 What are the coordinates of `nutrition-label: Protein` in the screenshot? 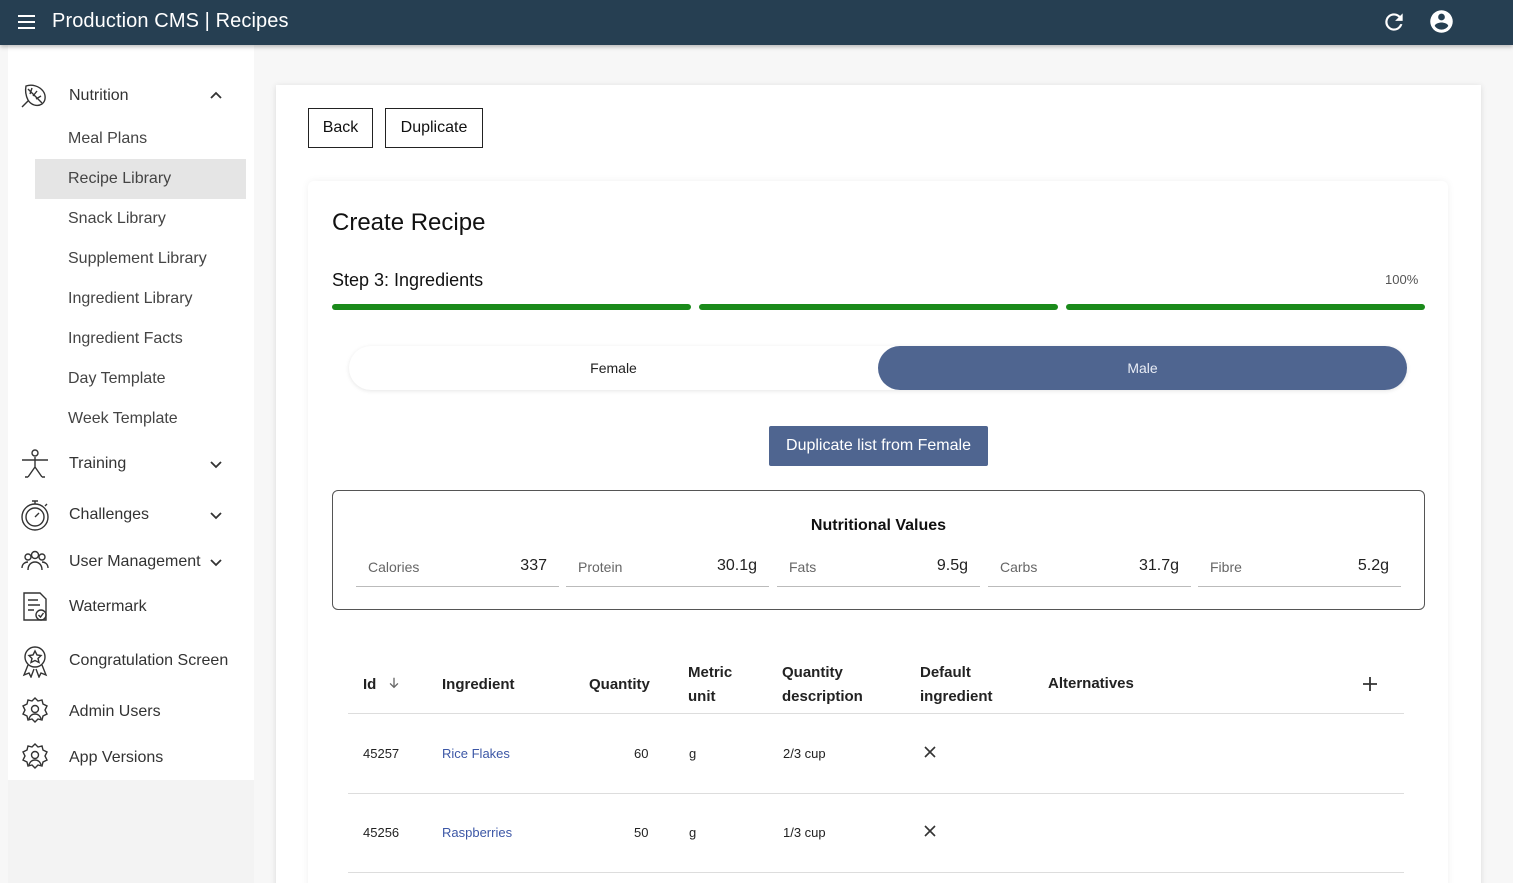 It's located at (600, 567).